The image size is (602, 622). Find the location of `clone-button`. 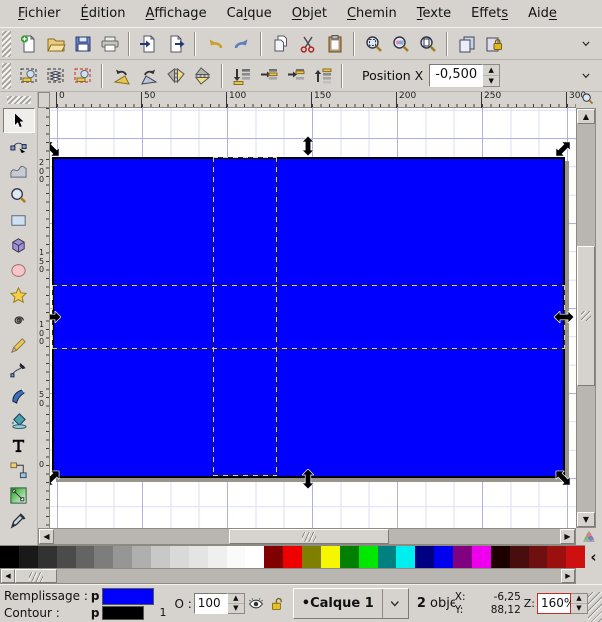

clone-button is located at coordinates (493, 43).